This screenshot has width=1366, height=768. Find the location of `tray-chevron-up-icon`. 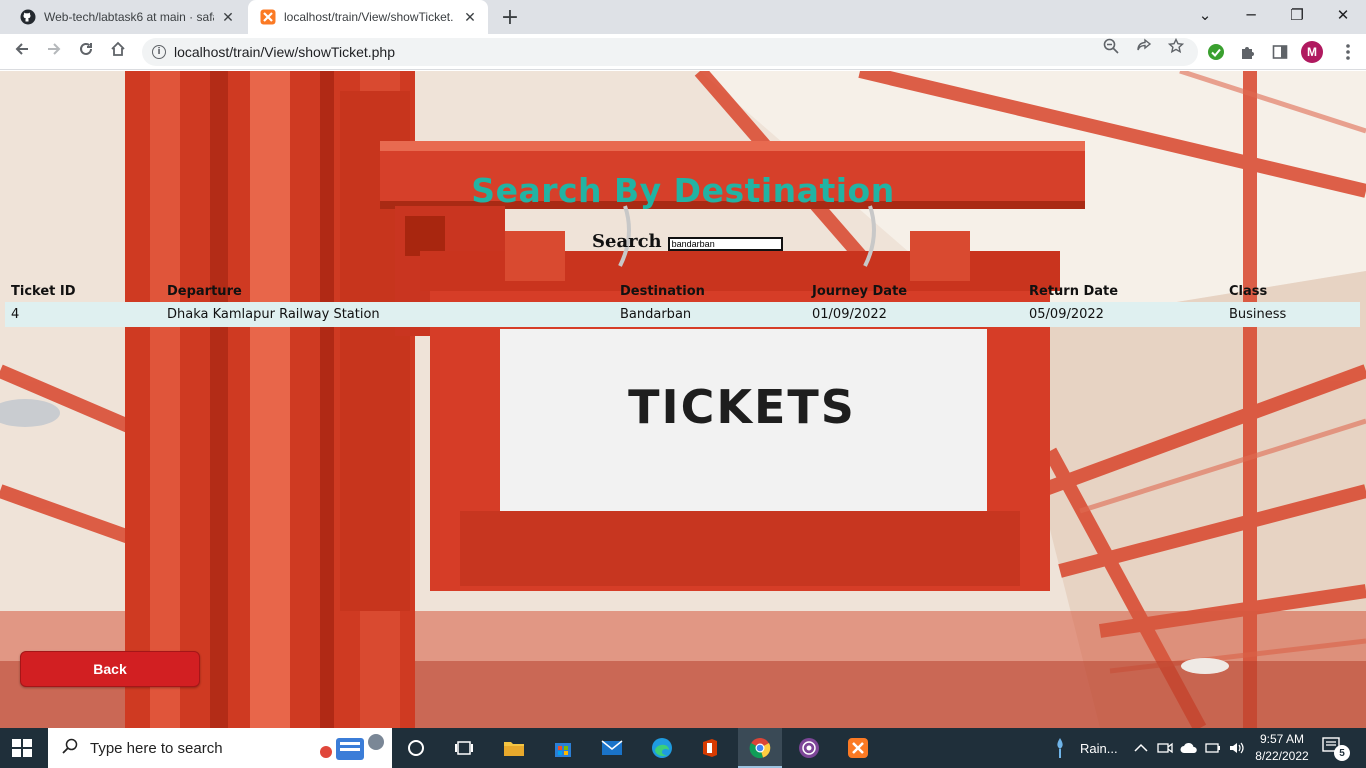

tray-chevron-up-icon is located at coordinates (1141, 748).